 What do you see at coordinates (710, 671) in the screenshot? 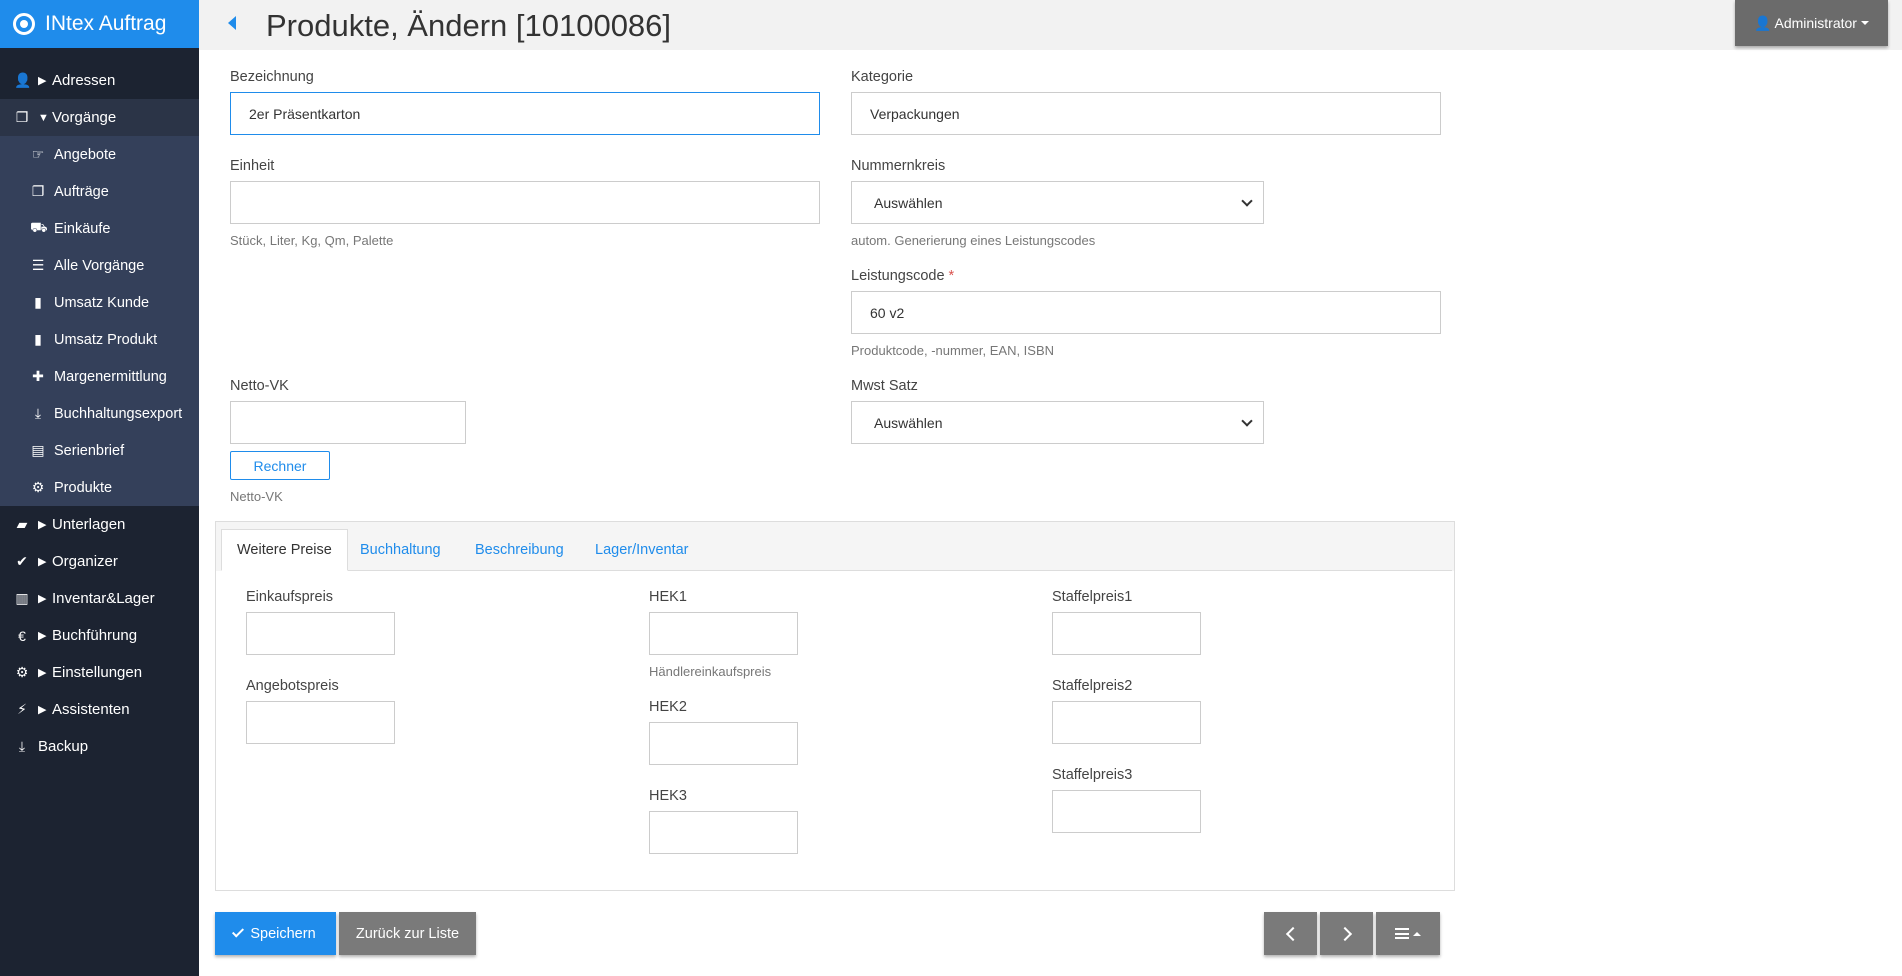
I see `hek1-help: Händlereinkaufspreis` at bounding box center [710, 671].